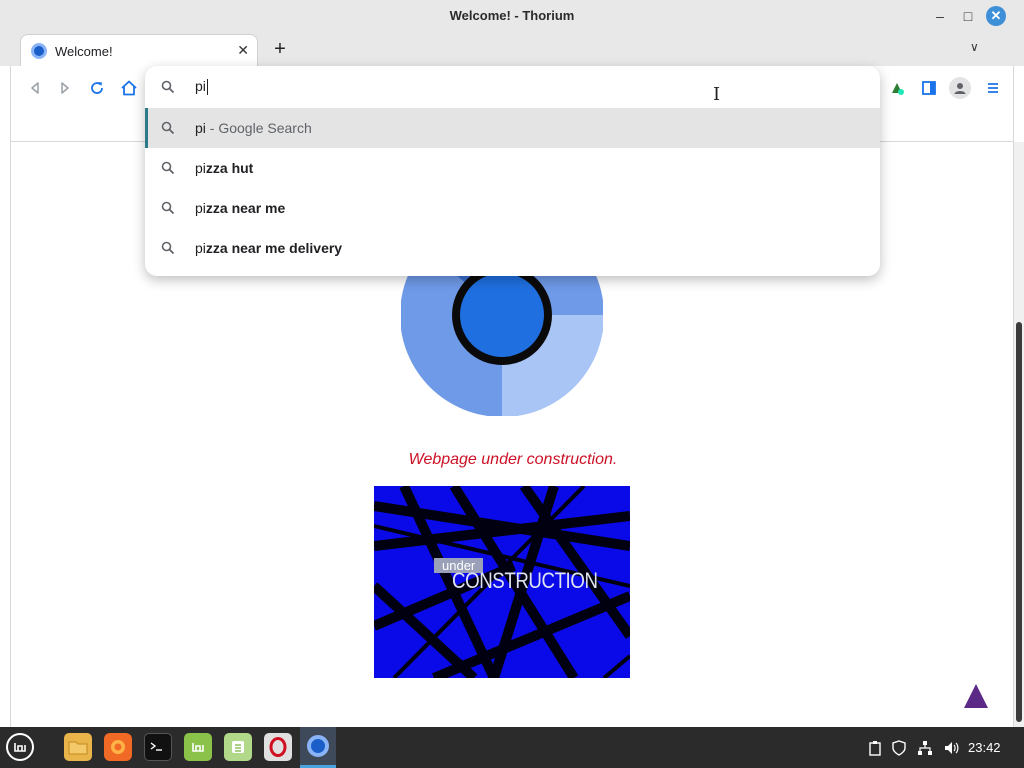 This screenshot has width=1024, height=768. I want to click on files-icon, so click(78, 747).